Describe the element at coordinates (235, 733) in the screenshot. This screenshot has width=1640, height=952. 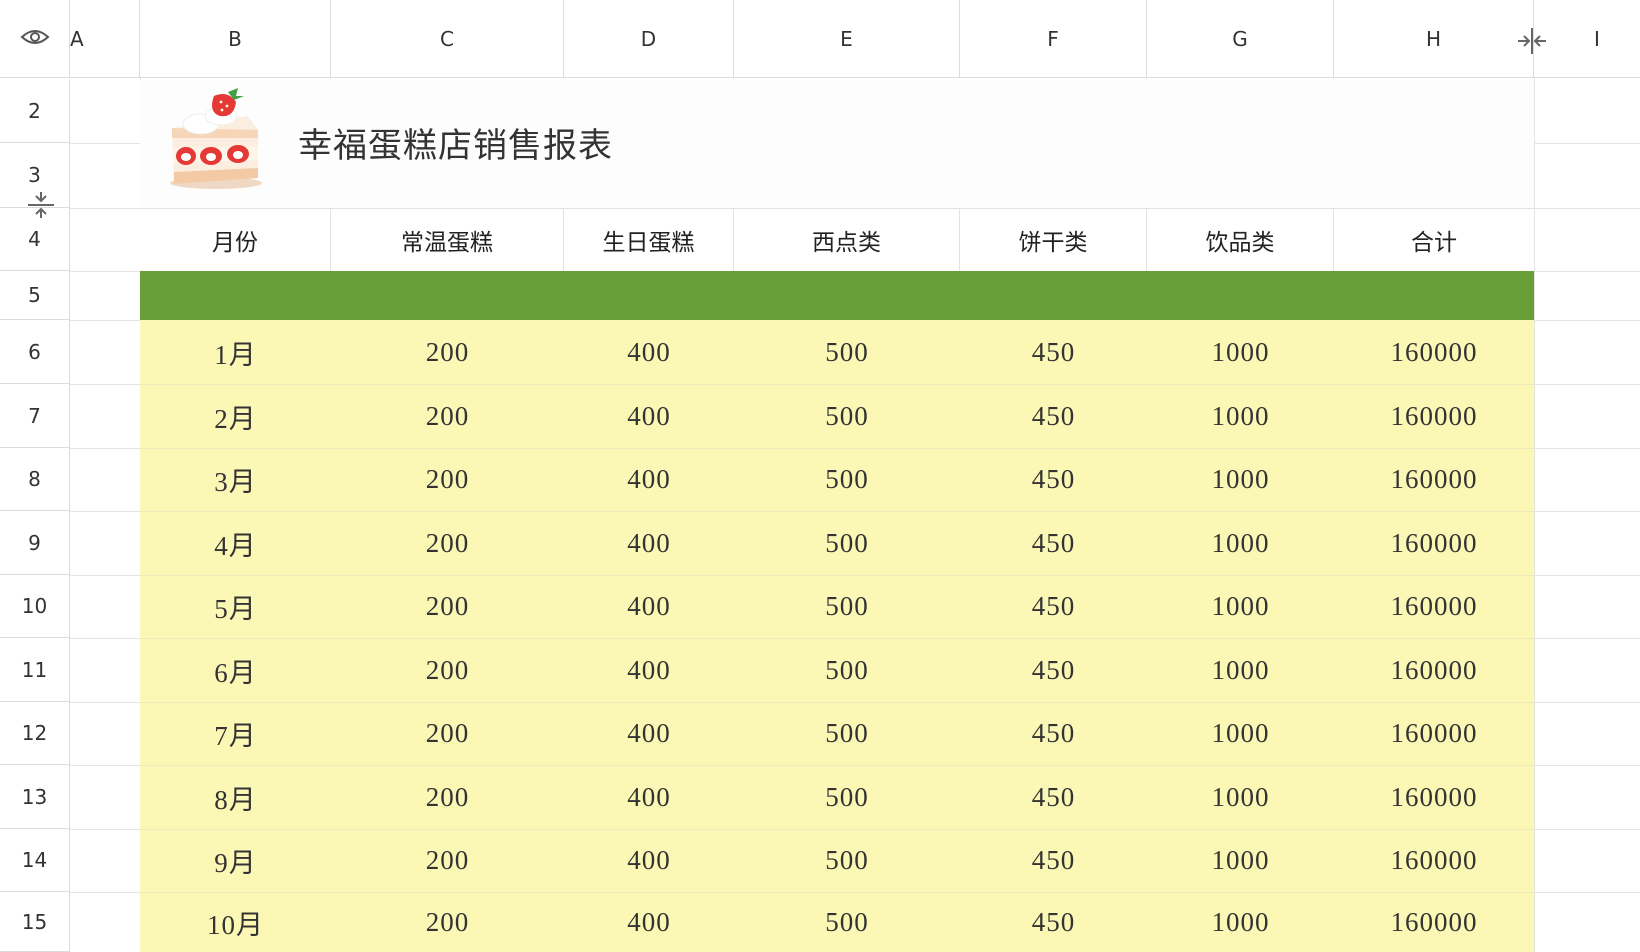
I see `month-cell: 7月` at that location.